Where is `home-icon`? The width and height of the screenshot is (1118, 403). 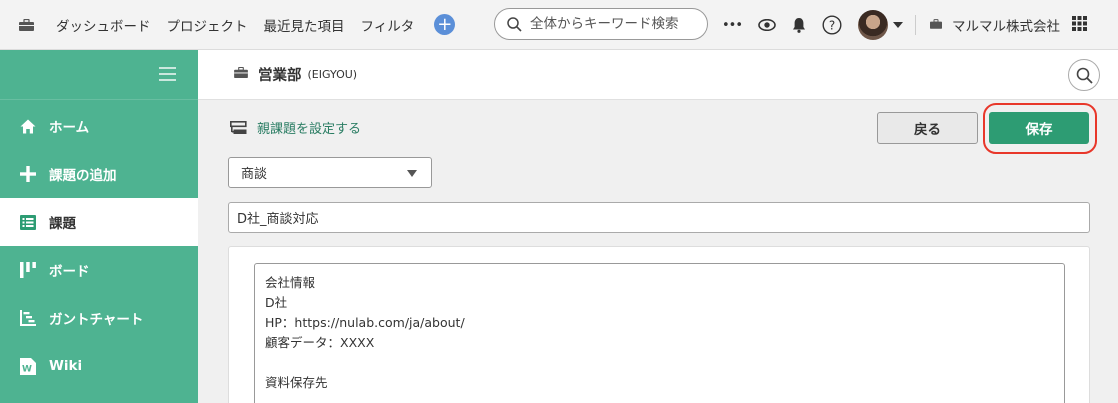 home-icon is located at coordinates (27, 126).